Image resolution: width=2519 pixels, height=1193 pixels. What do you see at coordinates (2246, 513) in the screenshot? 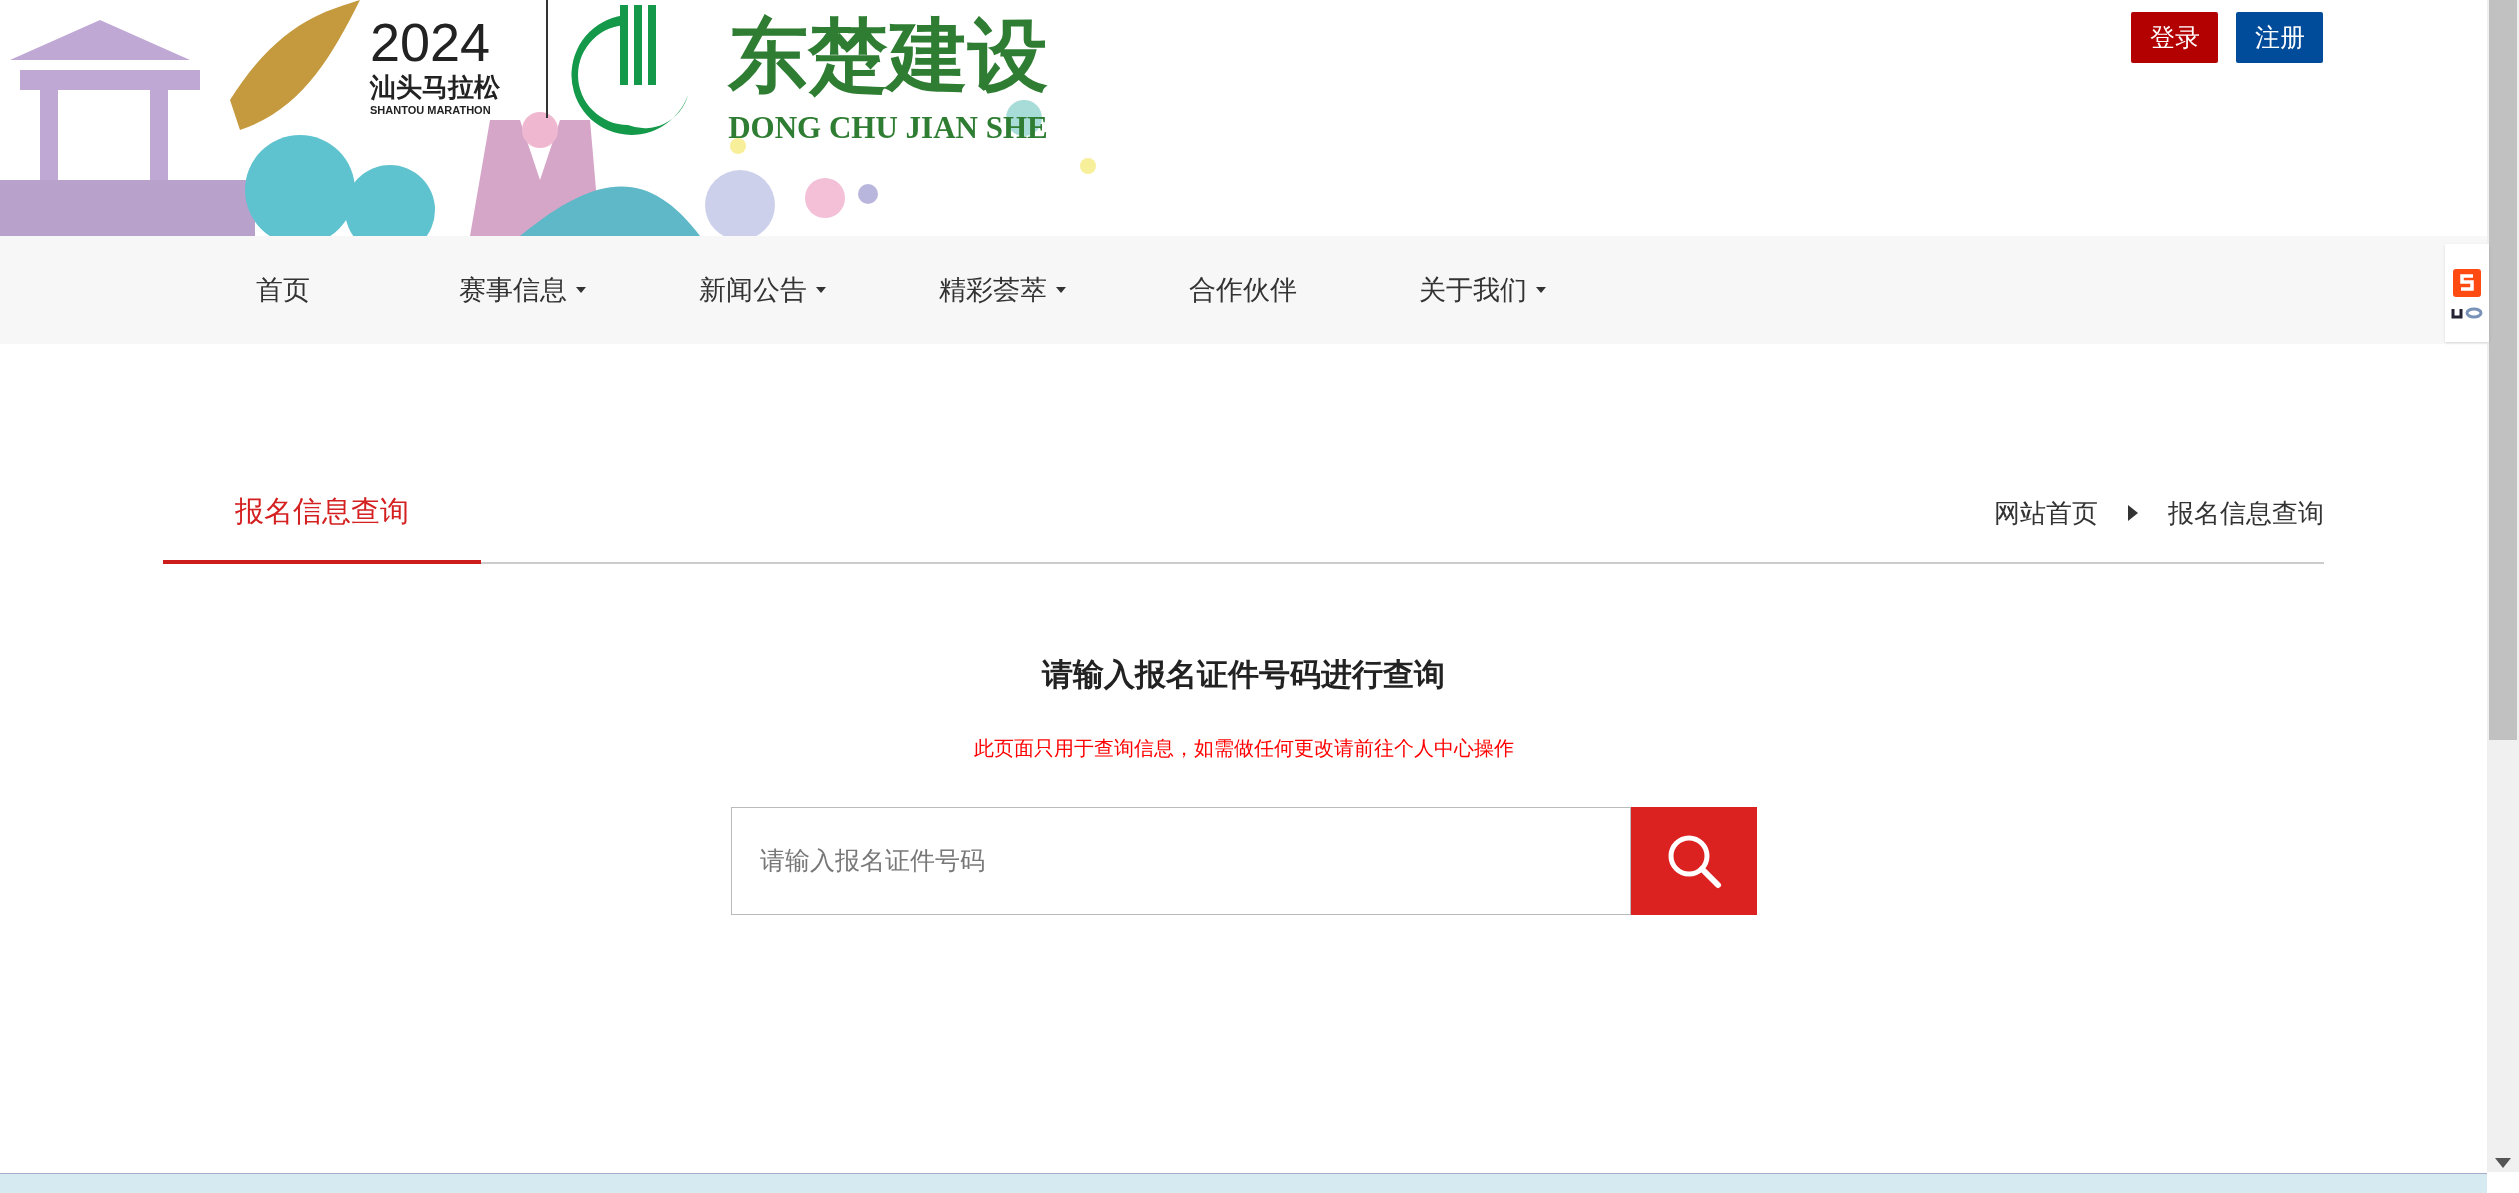
I see `breadcrumb-link: 报名信息查询` at bounding box center [2246, 513].